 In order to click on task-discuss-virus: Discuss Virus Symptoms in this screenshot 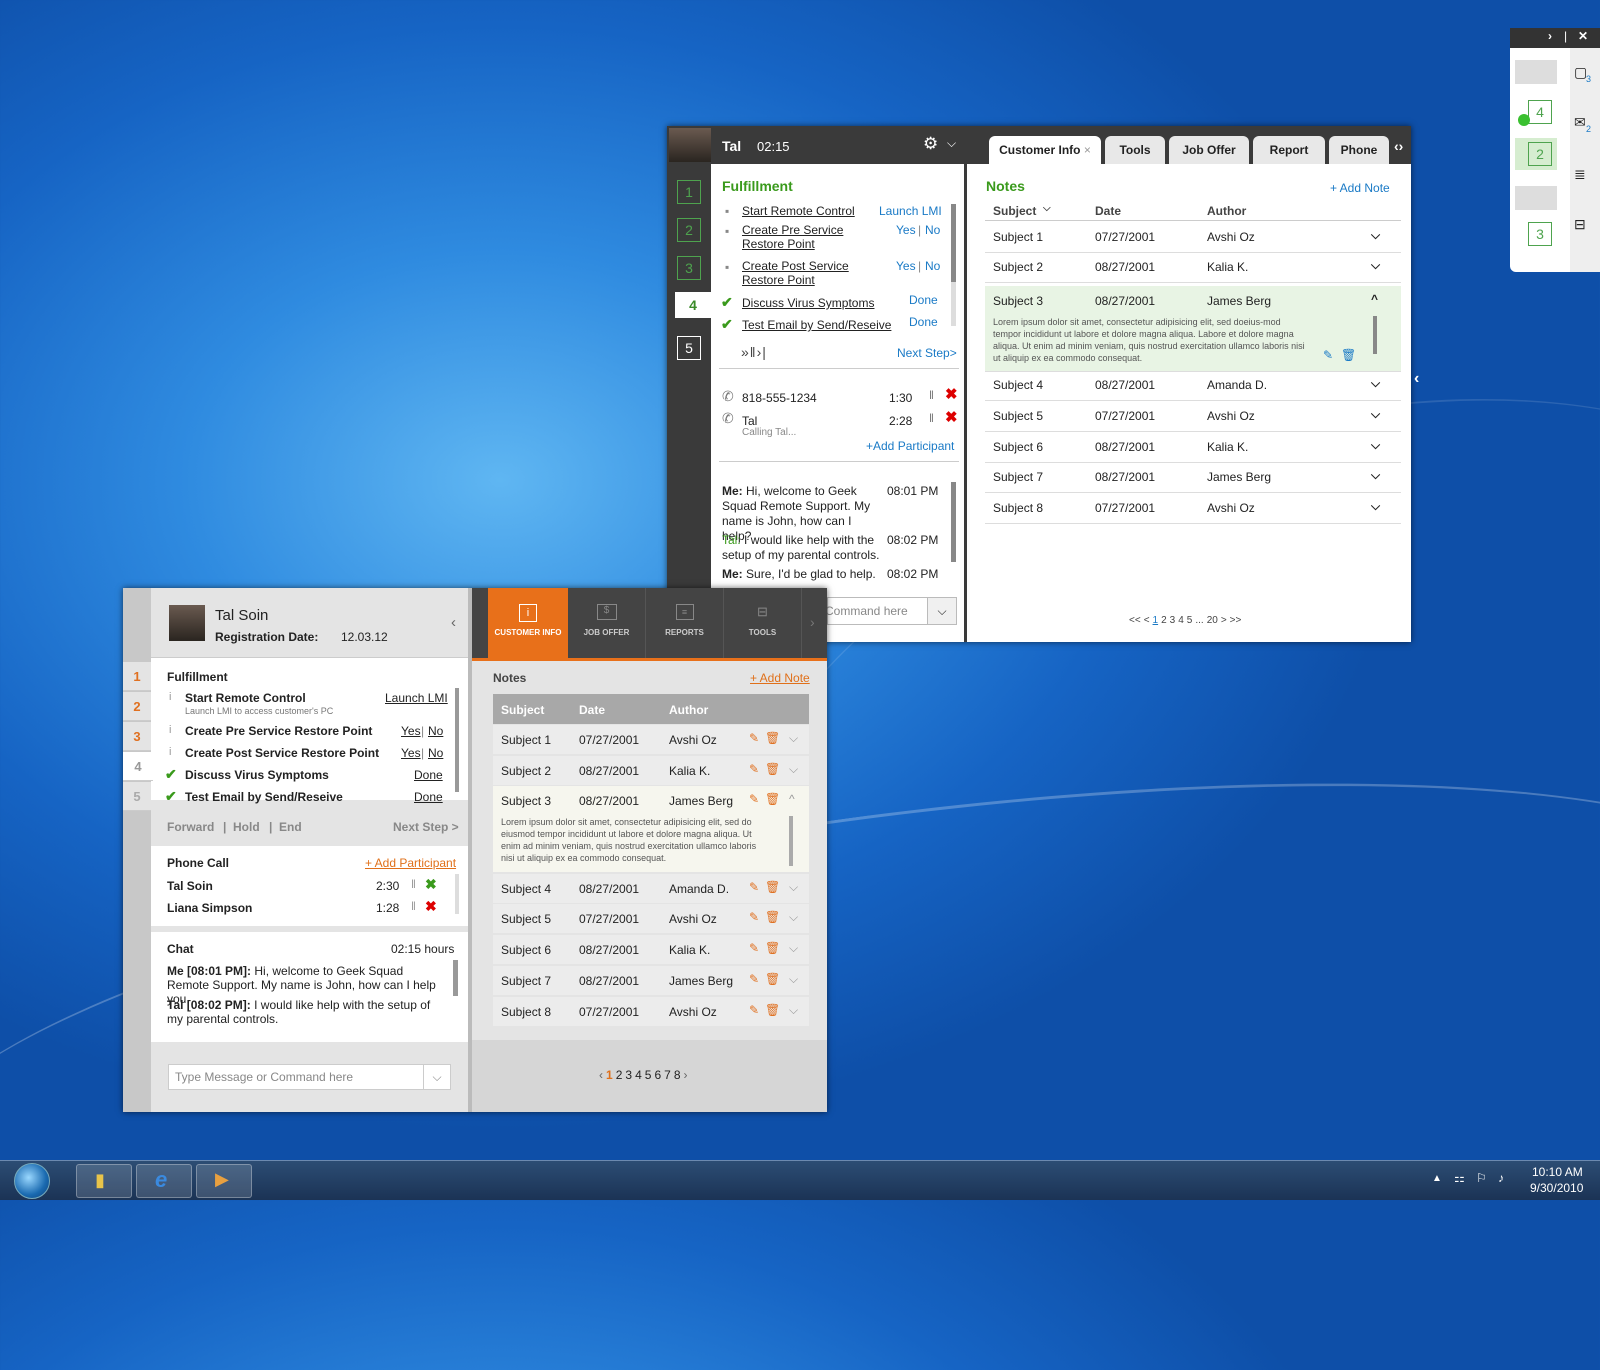, I will do `click(808, 303)`.